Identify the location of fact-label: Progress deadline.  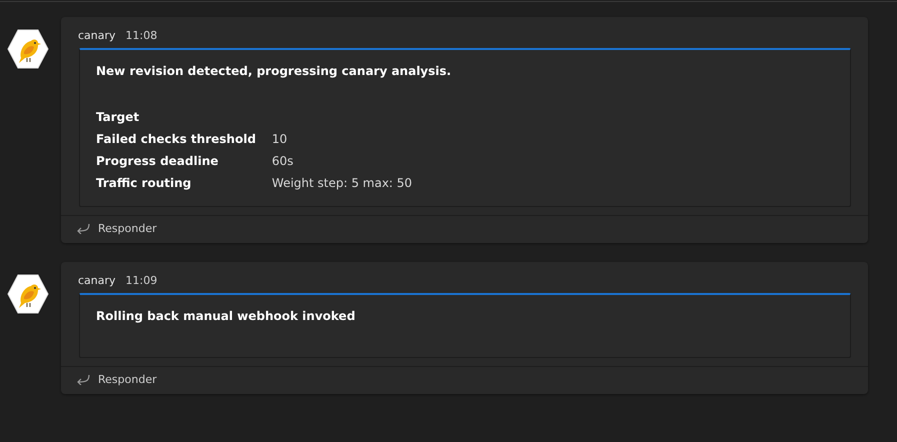
(158, 161).